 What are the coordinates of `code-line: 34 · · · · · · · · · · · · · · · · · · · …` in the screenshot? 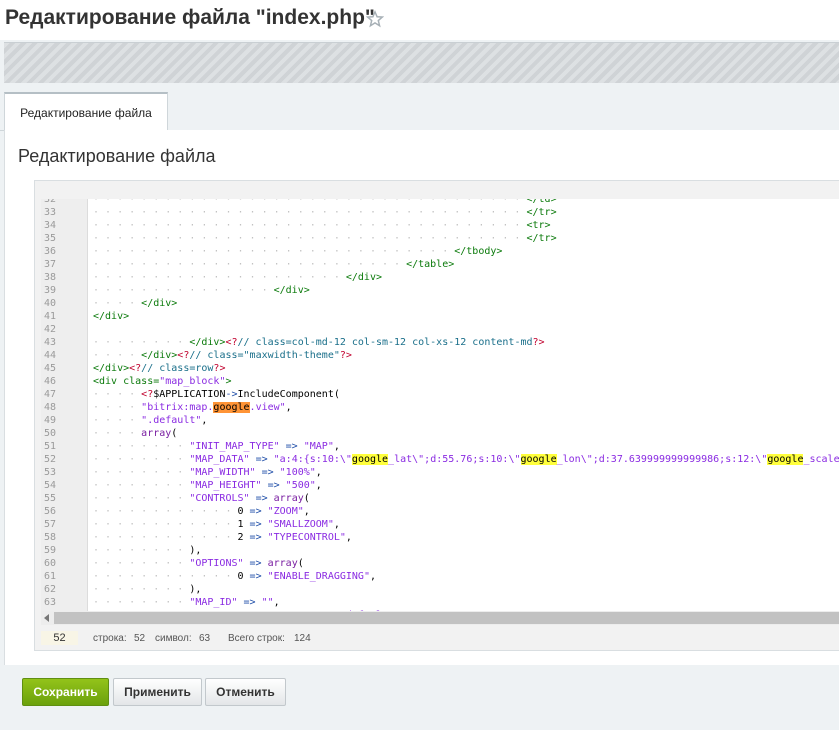 It's located at (440, 225).